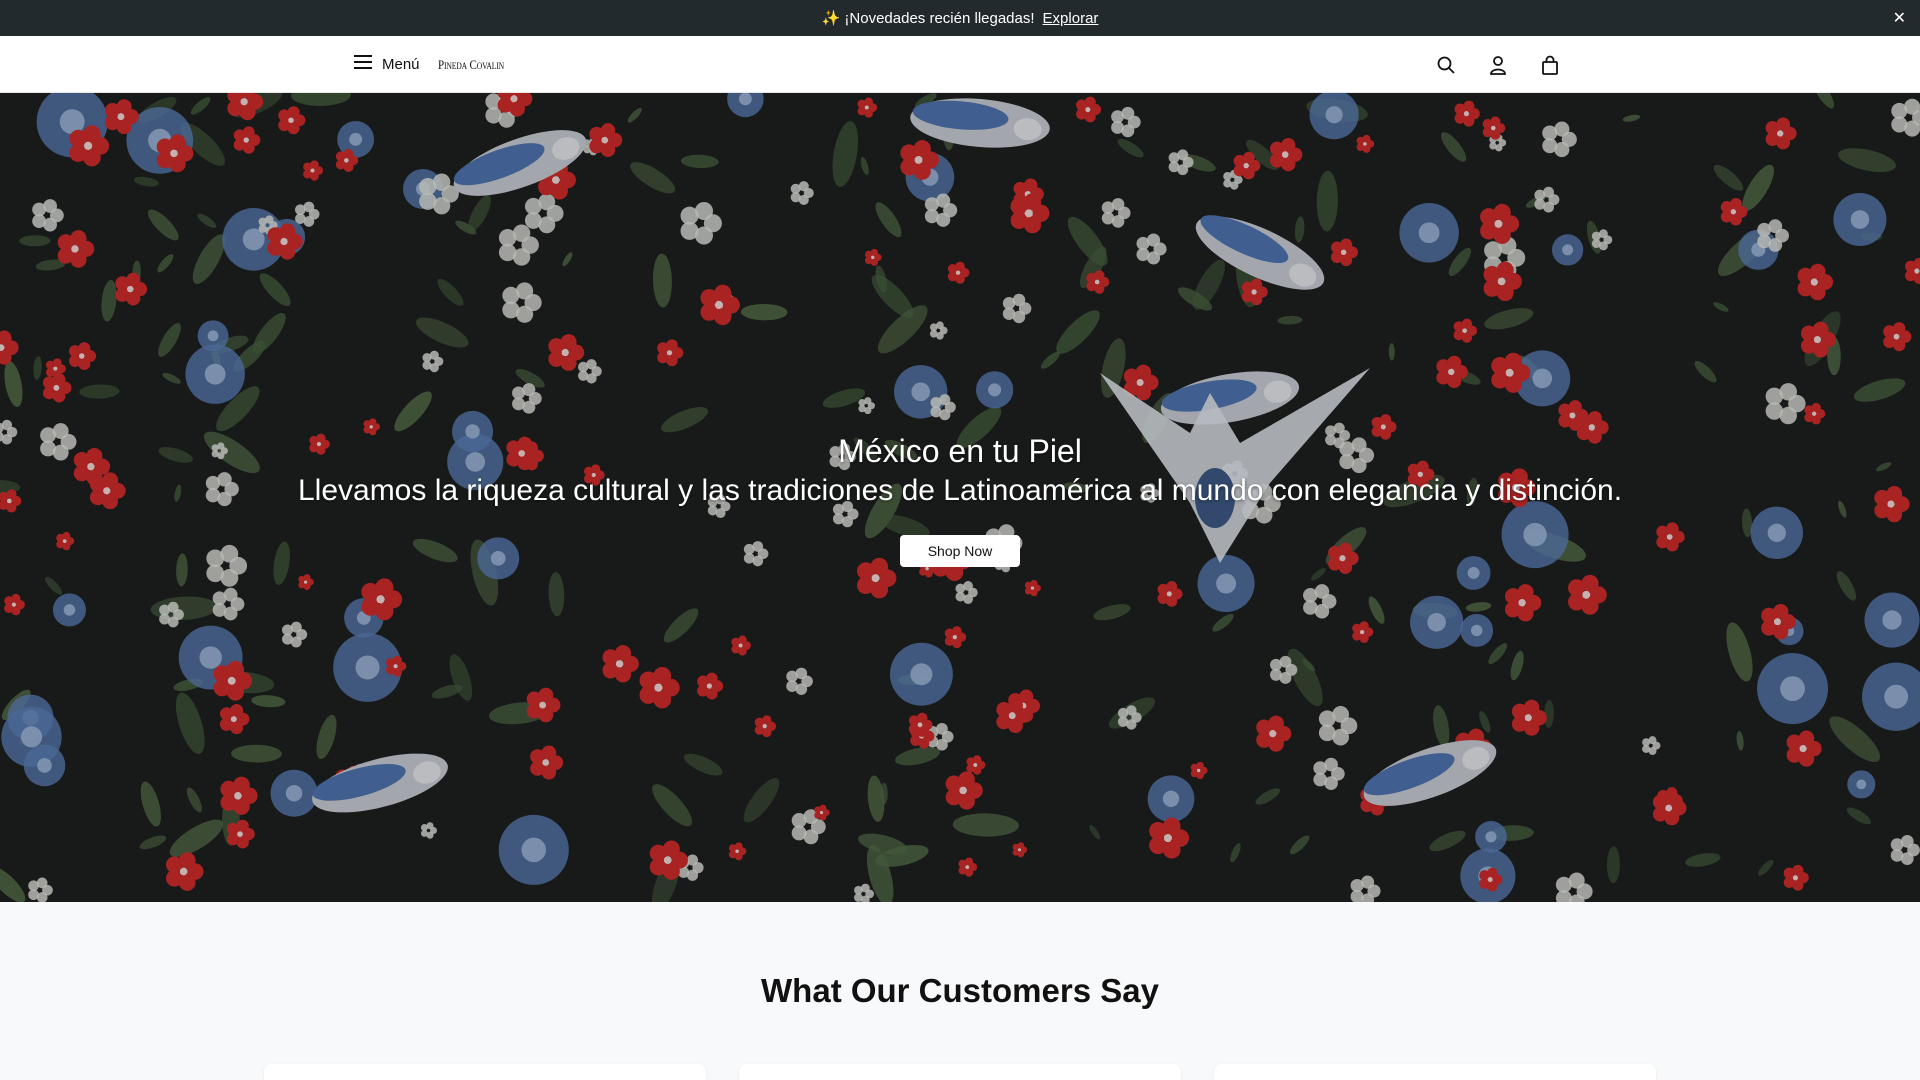 The width and height of the screenshot is (1920, 1080). I want to click on search-icon, so click(1446, 65).